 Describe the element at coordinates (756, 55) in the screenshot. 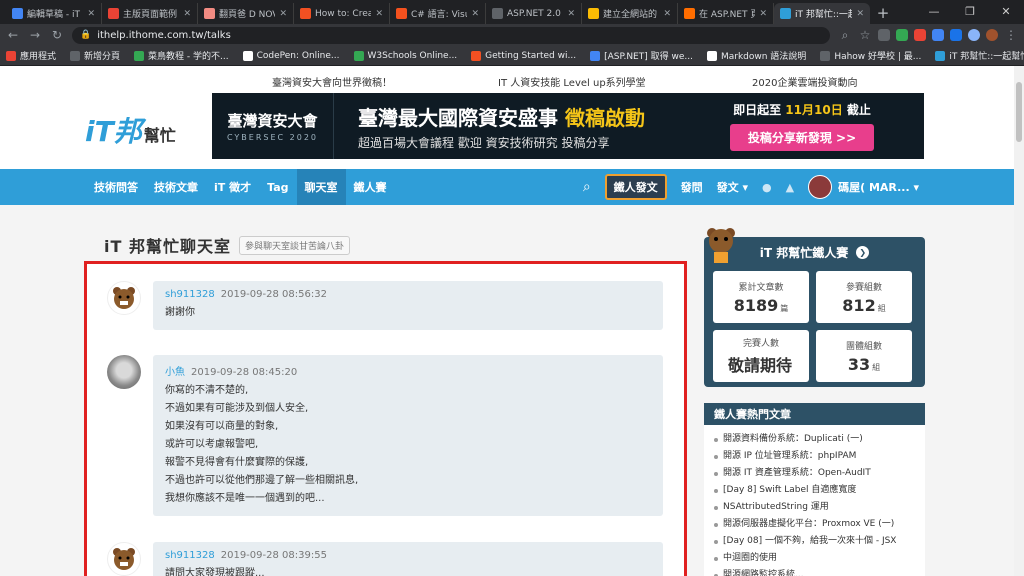

I see `bookmark-item: Markdown 語法說明` at that location.